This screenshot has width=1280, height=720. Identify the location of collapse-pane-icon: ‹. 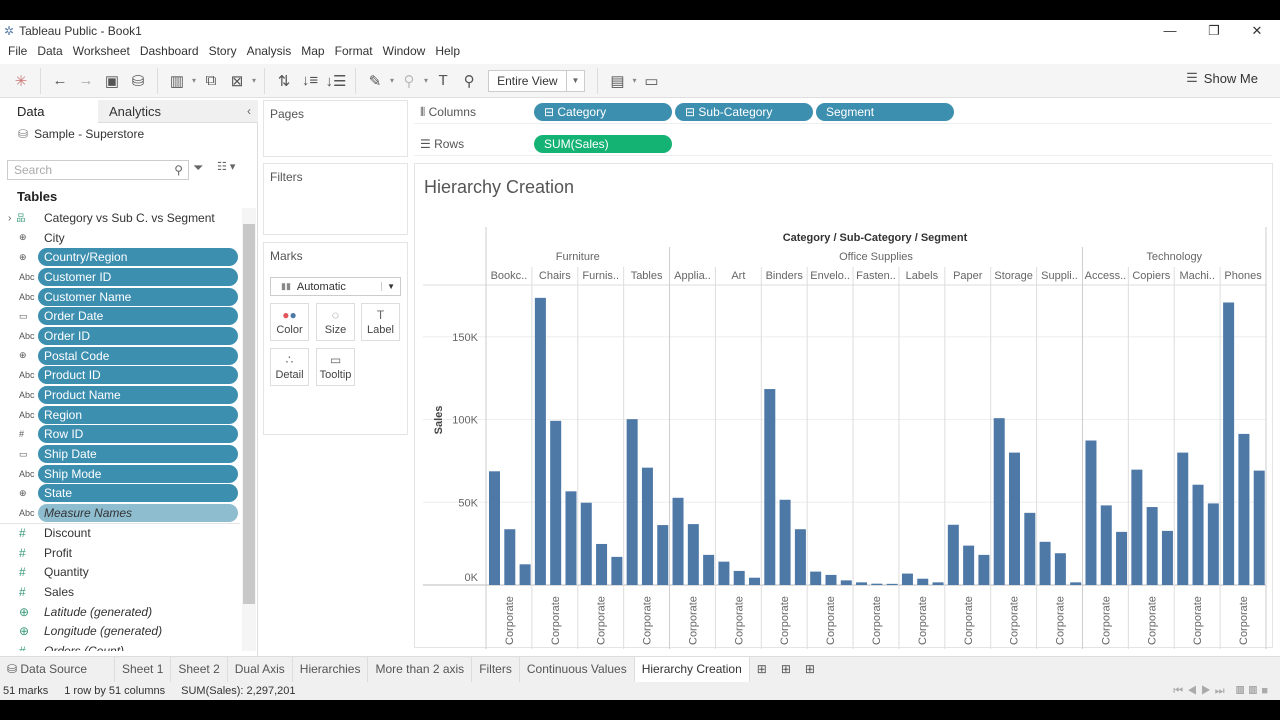
(249, 111).